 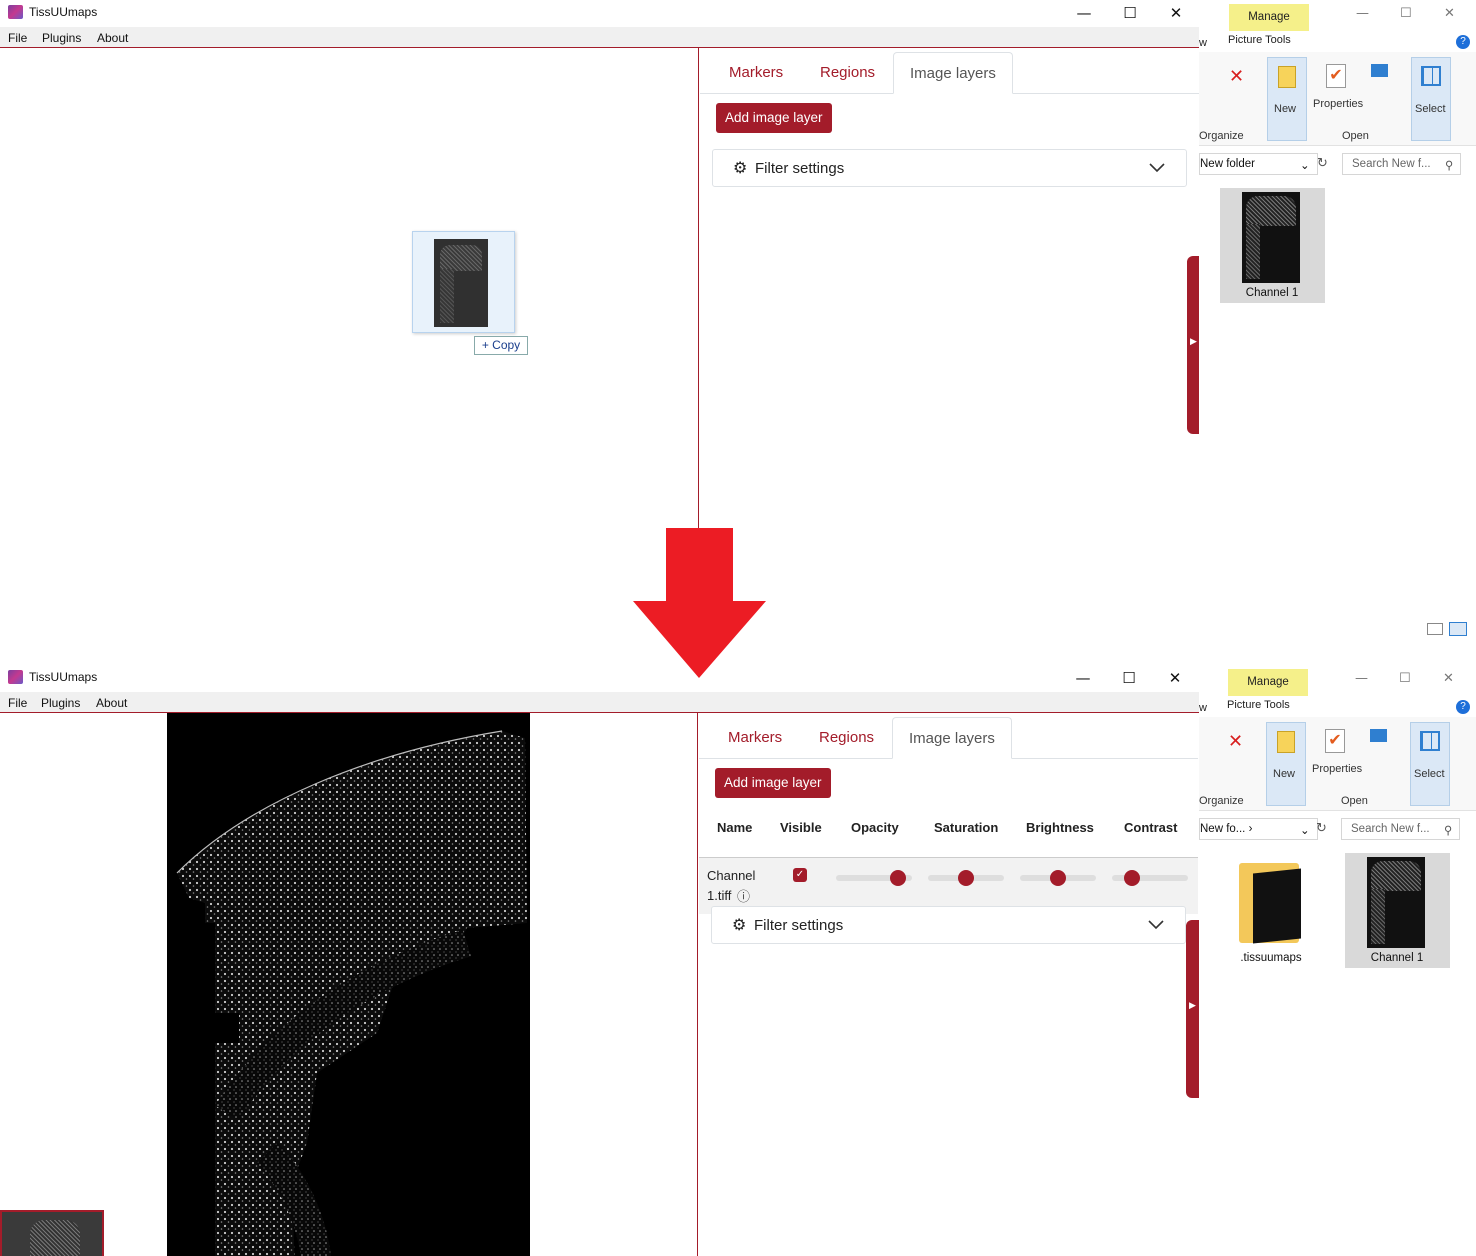 I want to click on opacity-slider, so click(x=874, y=878).